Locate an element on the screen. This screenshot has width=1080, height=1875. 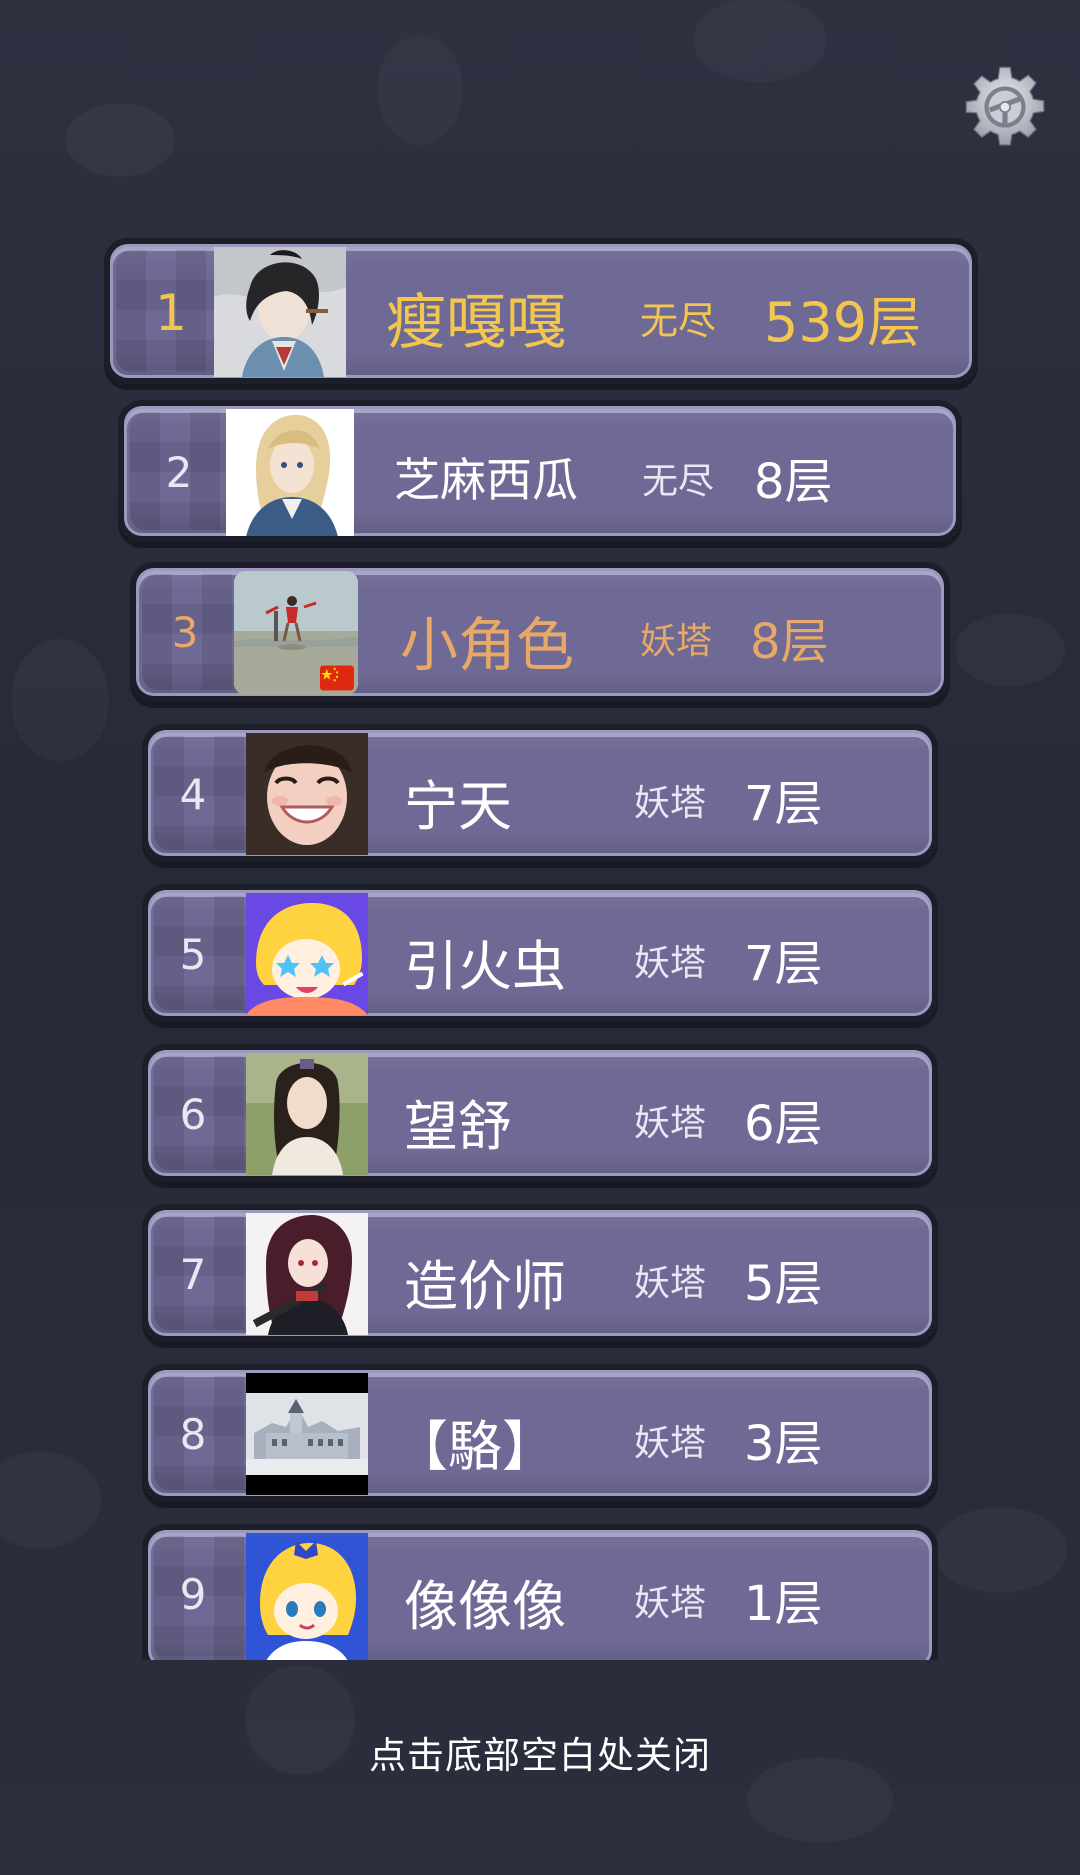
floor-count: 539层 is located at coordinates (843, 322).